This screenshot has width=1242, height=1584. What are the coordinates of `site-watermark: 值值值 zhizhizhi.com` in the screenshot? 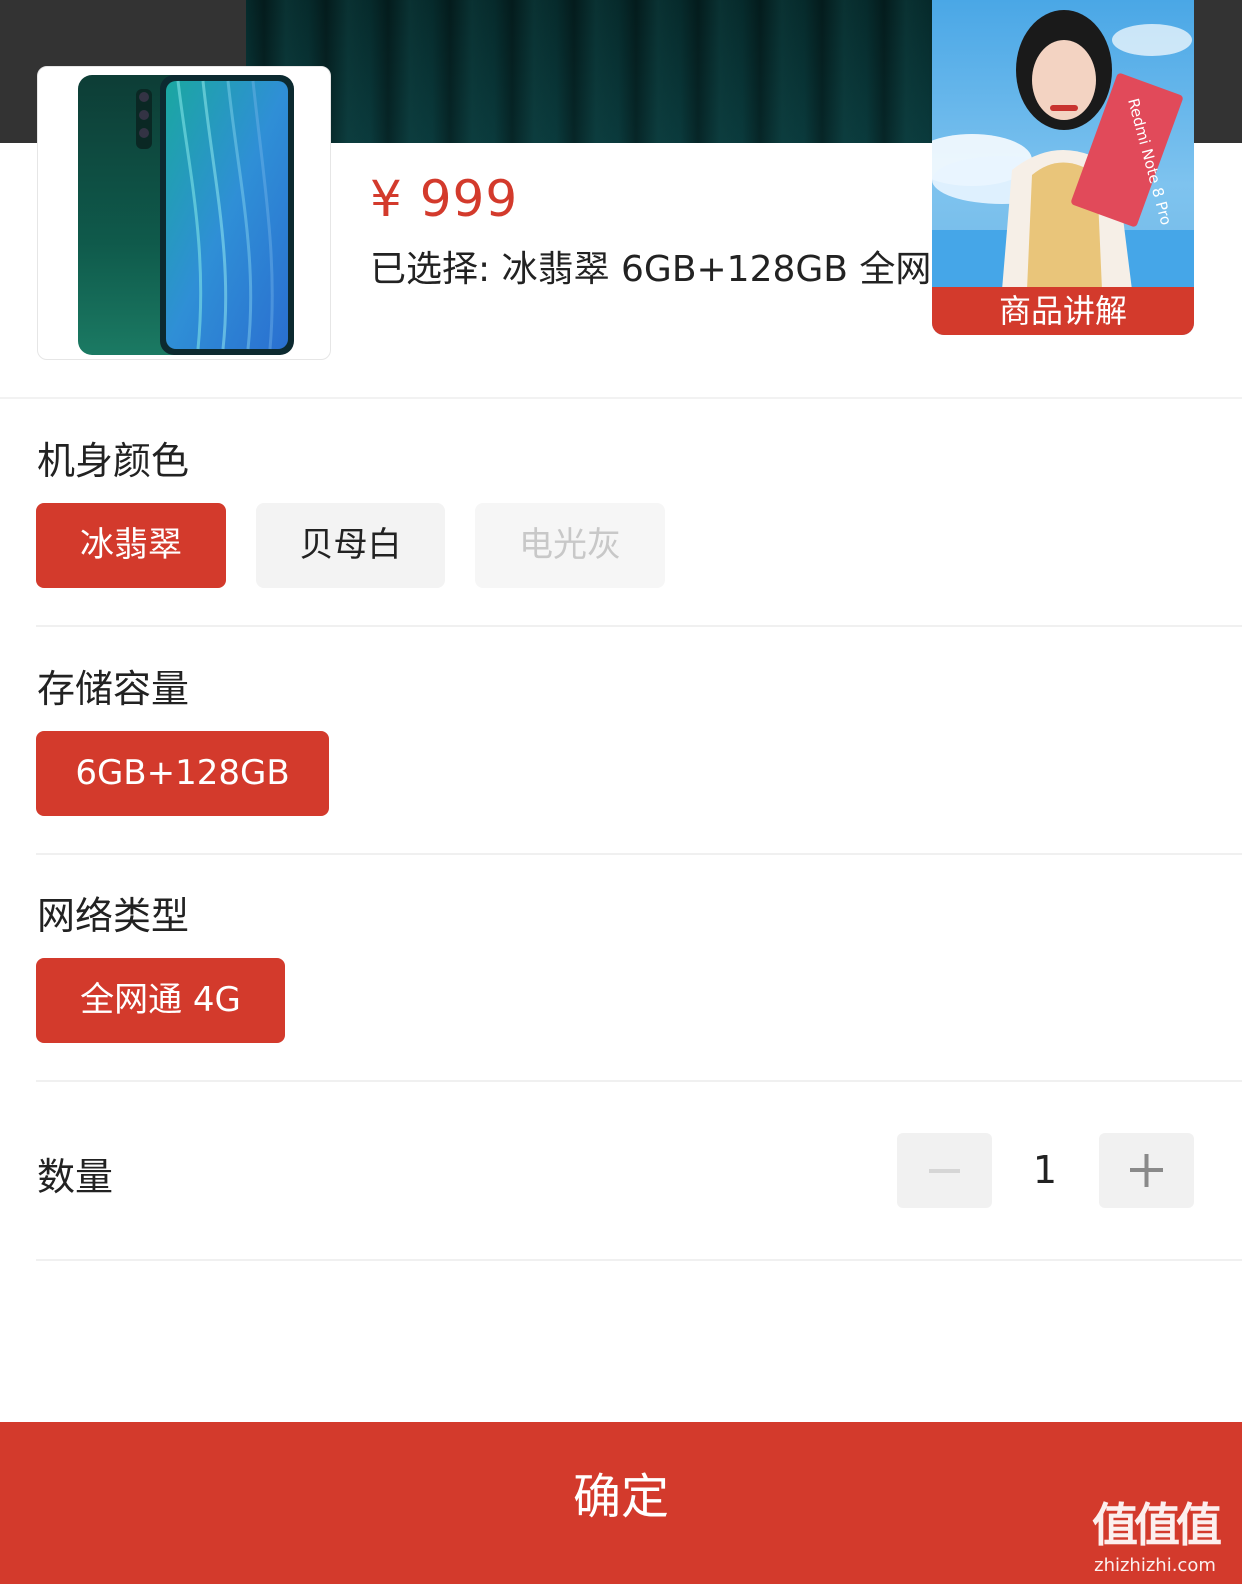 It's located at (1155, 1532).